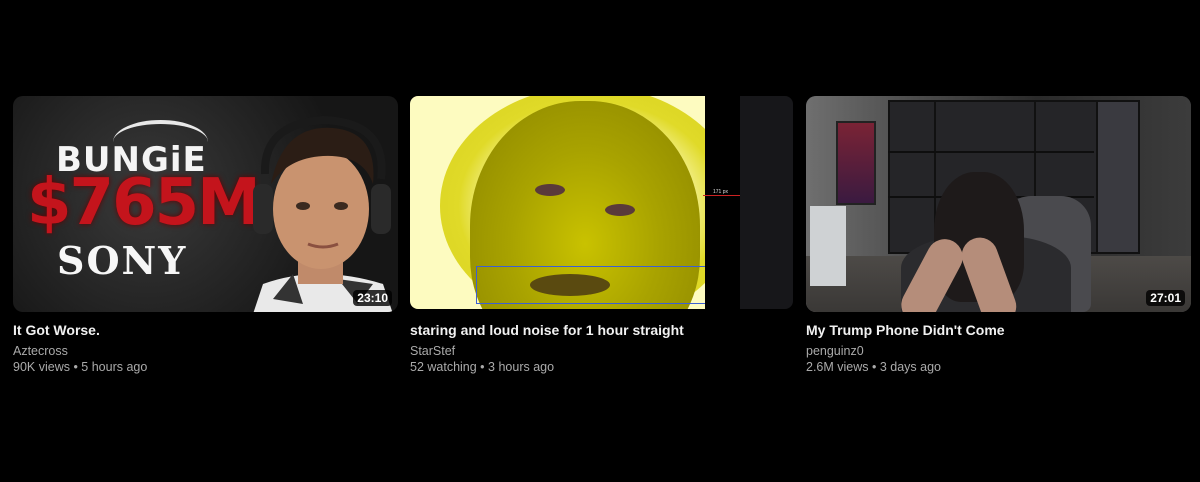  I want to click on video-title: My Trump Phone Didn't Come, so click(998, 330).